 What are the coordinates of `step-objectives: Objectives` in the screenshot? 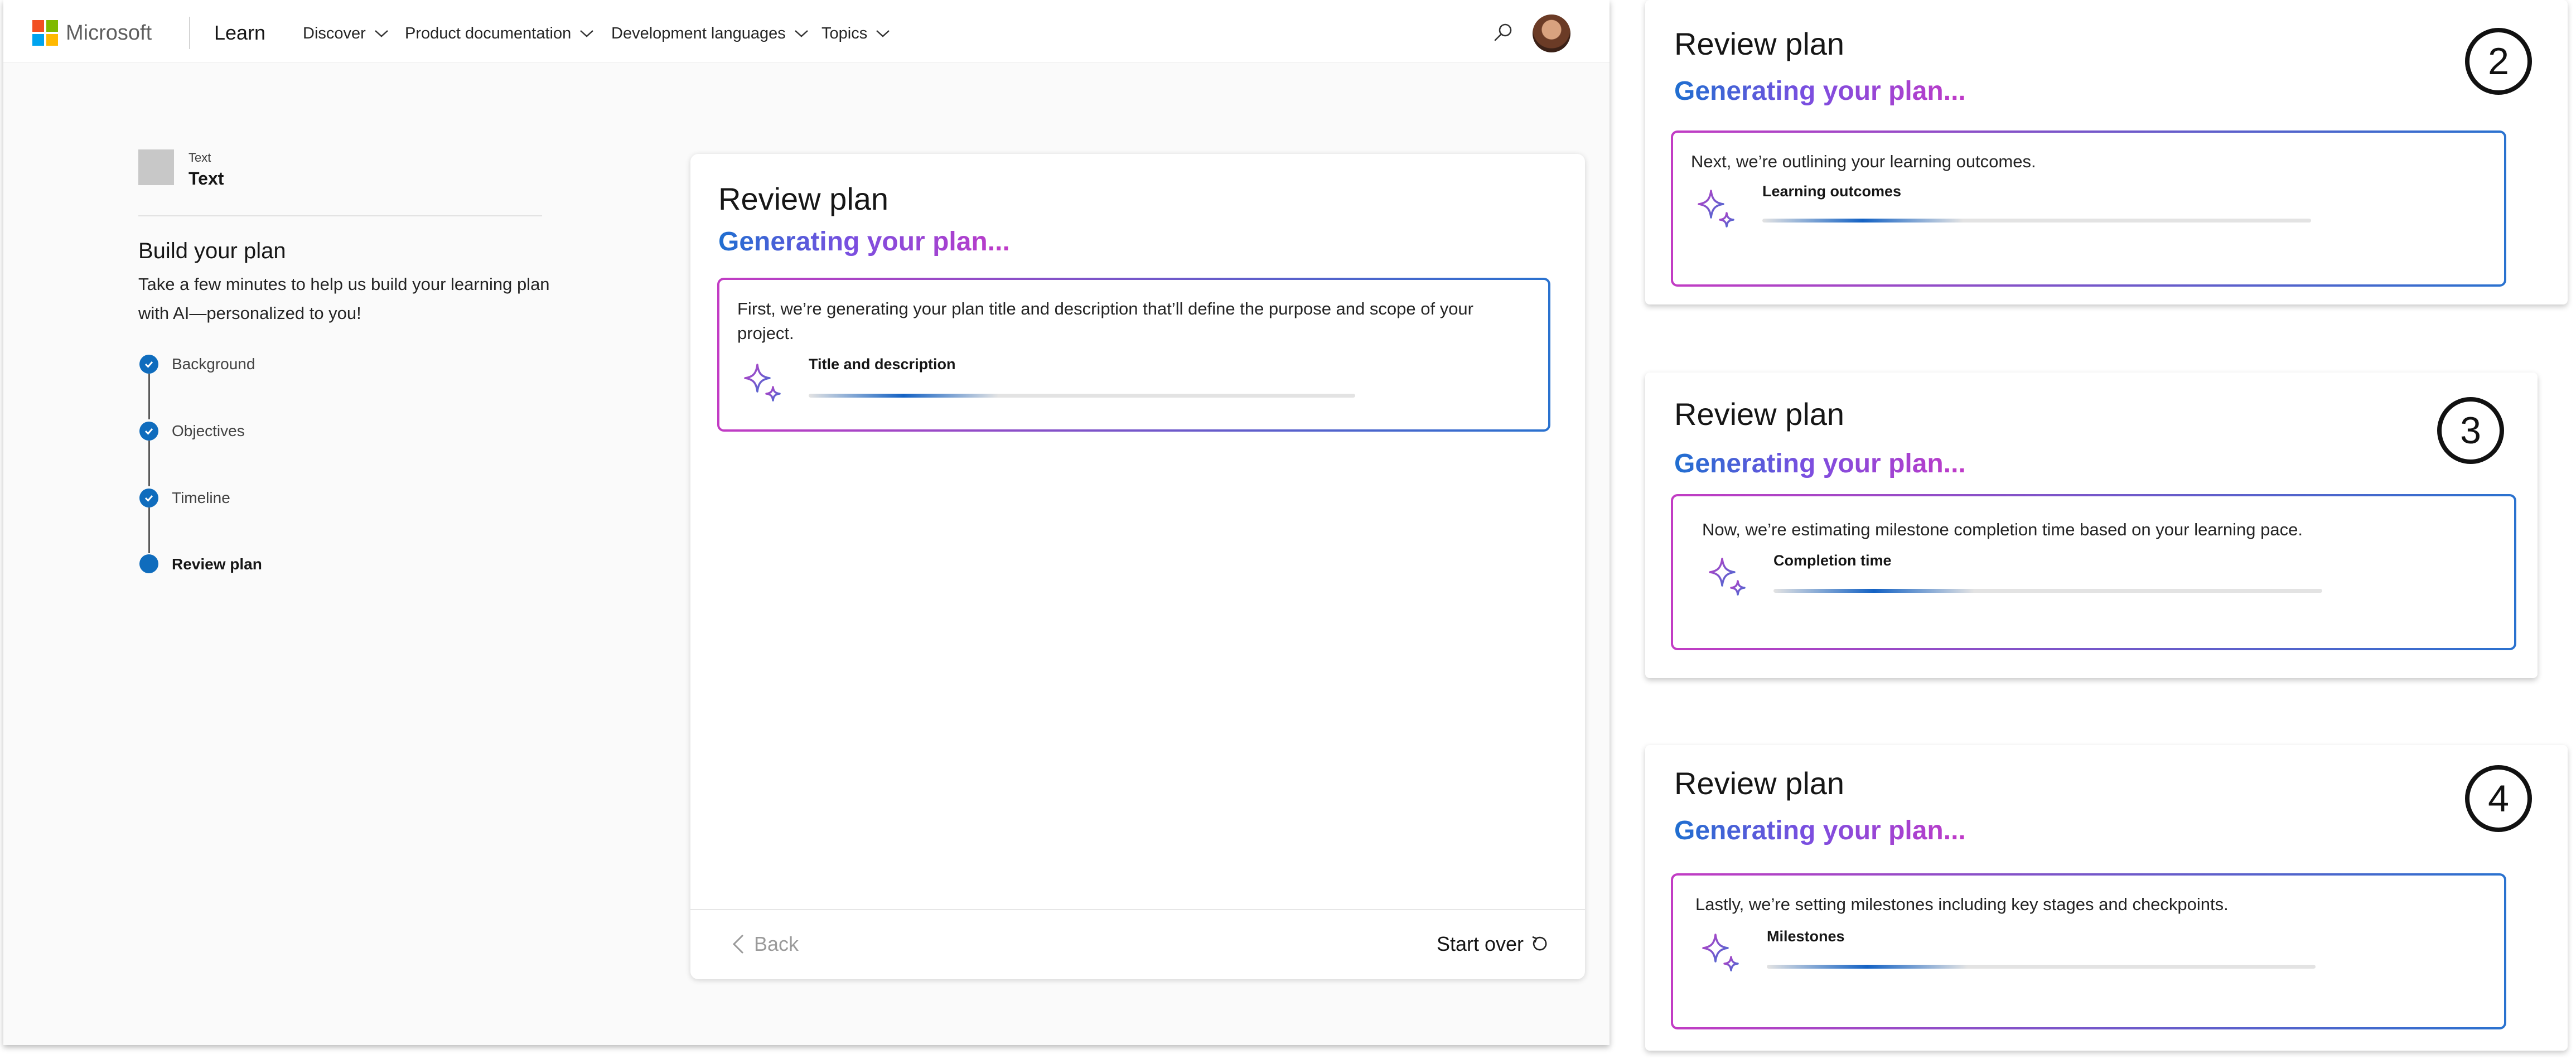 It's located at (208, 431).